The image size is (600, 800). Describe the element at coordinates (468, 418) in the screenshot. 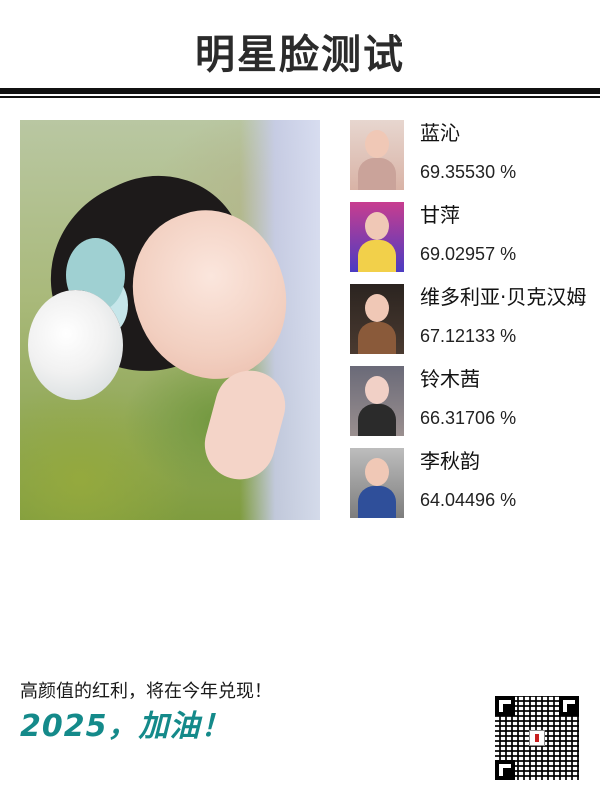

I see `similarity-score: 66.31706 %` at that location.